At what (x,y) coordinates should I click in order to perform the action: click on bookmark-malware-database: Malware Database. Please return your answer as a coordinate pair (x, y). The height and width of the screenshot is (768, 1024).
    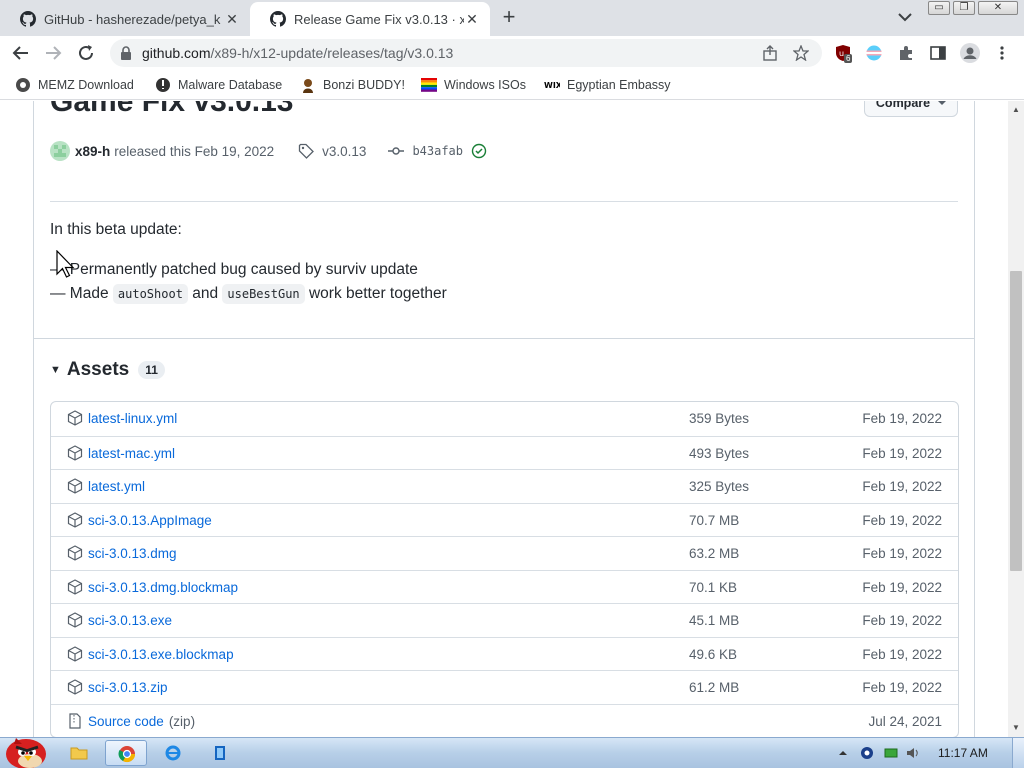
    Looking at the image, I should click on (218, 85).